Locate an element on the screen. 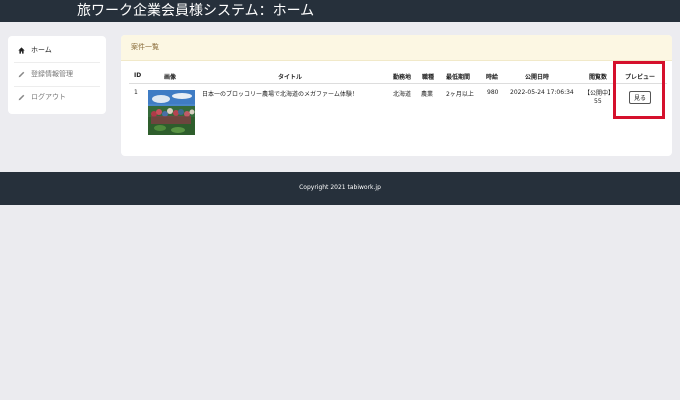 The image size is (680, 400). sidebar: ホーム 登録情報管理 ログアウト is located at coordinates (57, 75).